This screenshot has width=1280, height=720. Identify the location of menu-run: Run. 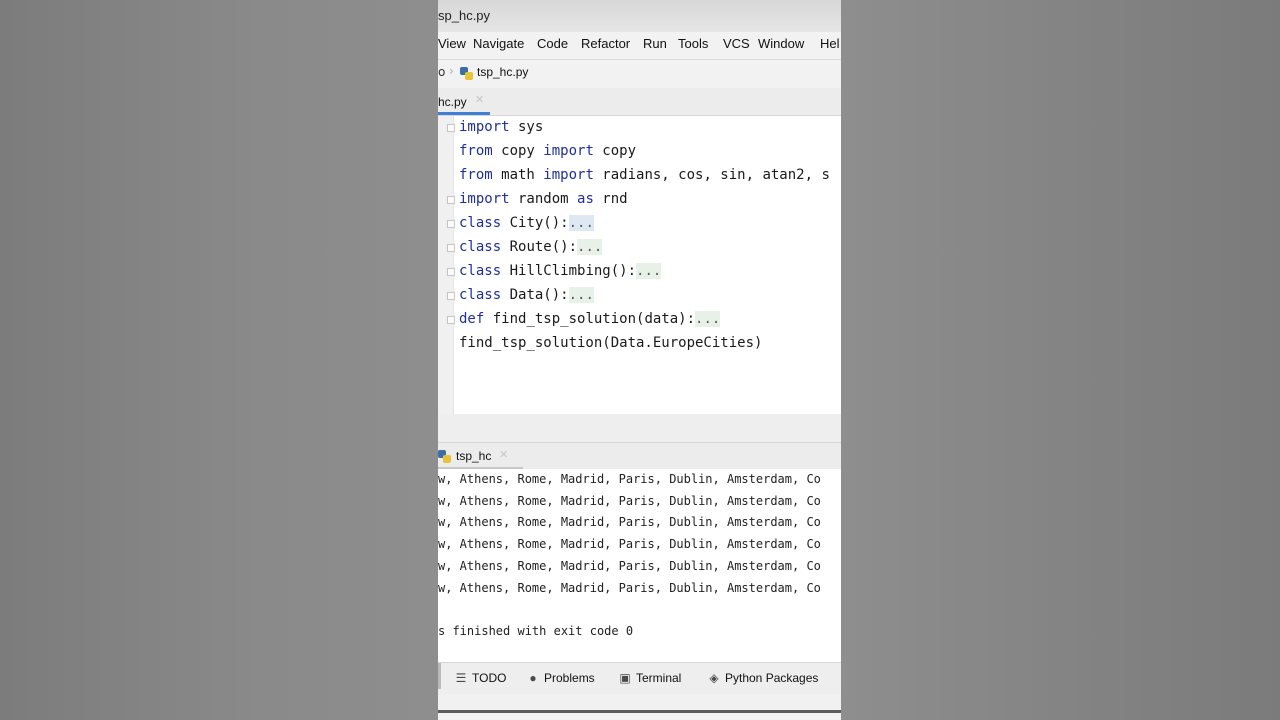
(655, 43).